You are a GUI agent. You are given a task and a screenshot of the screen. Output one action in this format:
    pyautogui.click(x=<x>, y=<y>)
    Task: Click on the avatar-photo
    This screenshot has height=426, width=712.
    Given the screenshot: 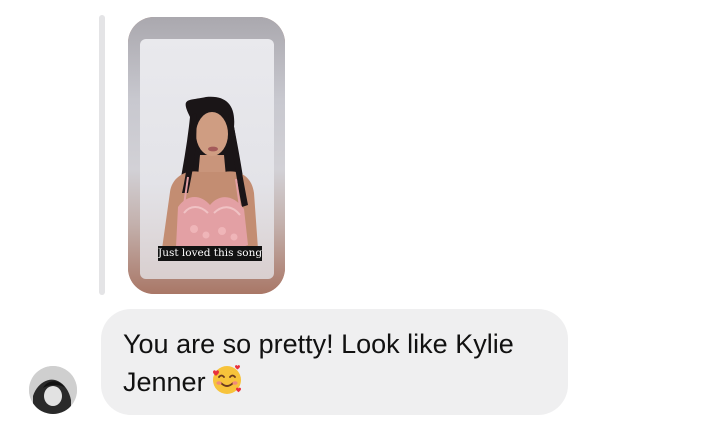 What is the action you would take?
    pyautogui.click(x=53, y=390)
    